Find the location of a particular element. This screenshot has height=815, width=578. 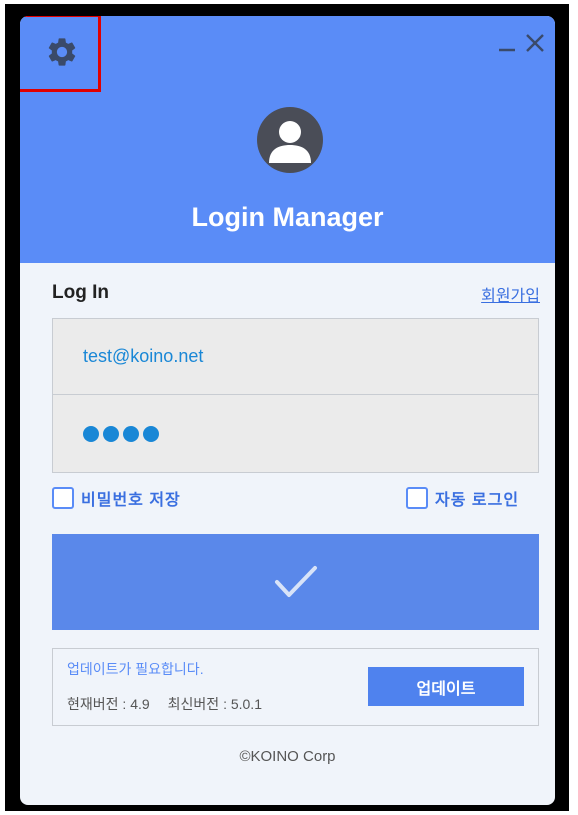

user-avatar is located at coordinates (290, 140).